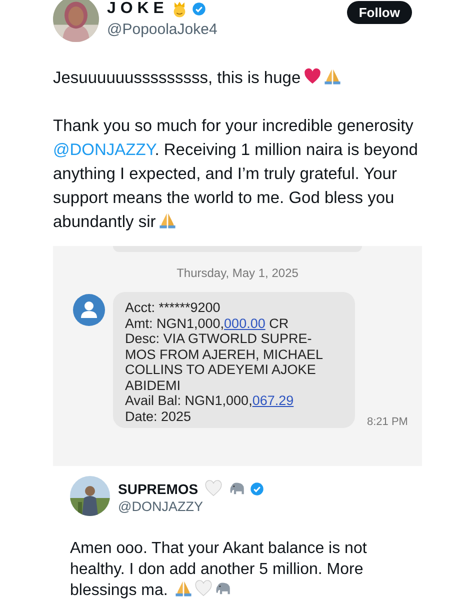 The image size is (468, 608). What do you see at coordinates (104, 150) in the screenshot?
I see `mention-link: @DONJAZZY` at bounding box center [104, 150].